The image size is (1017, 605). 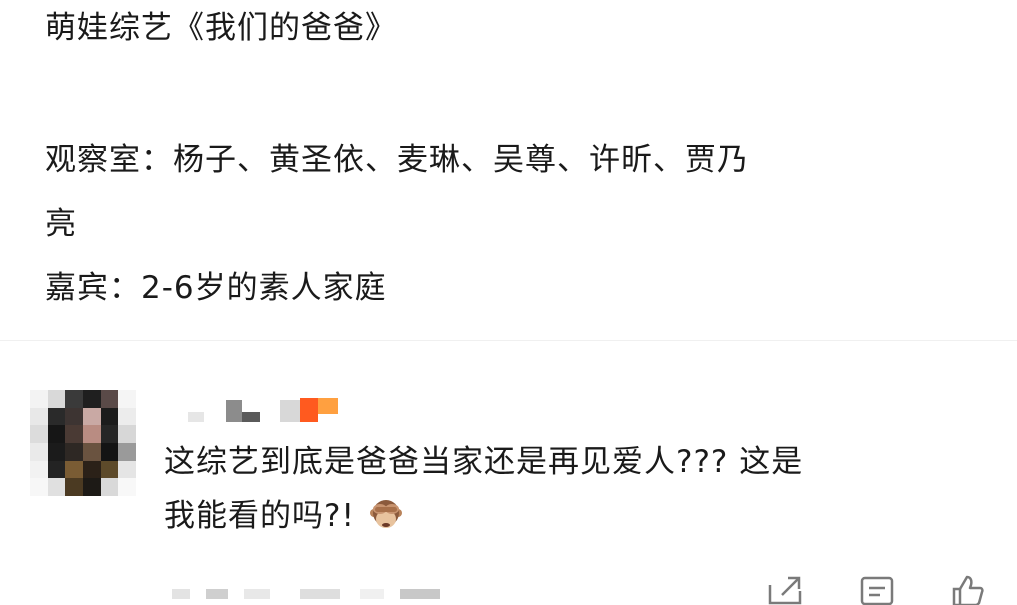 What do you see at coordinates (385, 514) in the screenshot?
I see `see-no-evil-monkey-icon` at bounding box center [385, 514].